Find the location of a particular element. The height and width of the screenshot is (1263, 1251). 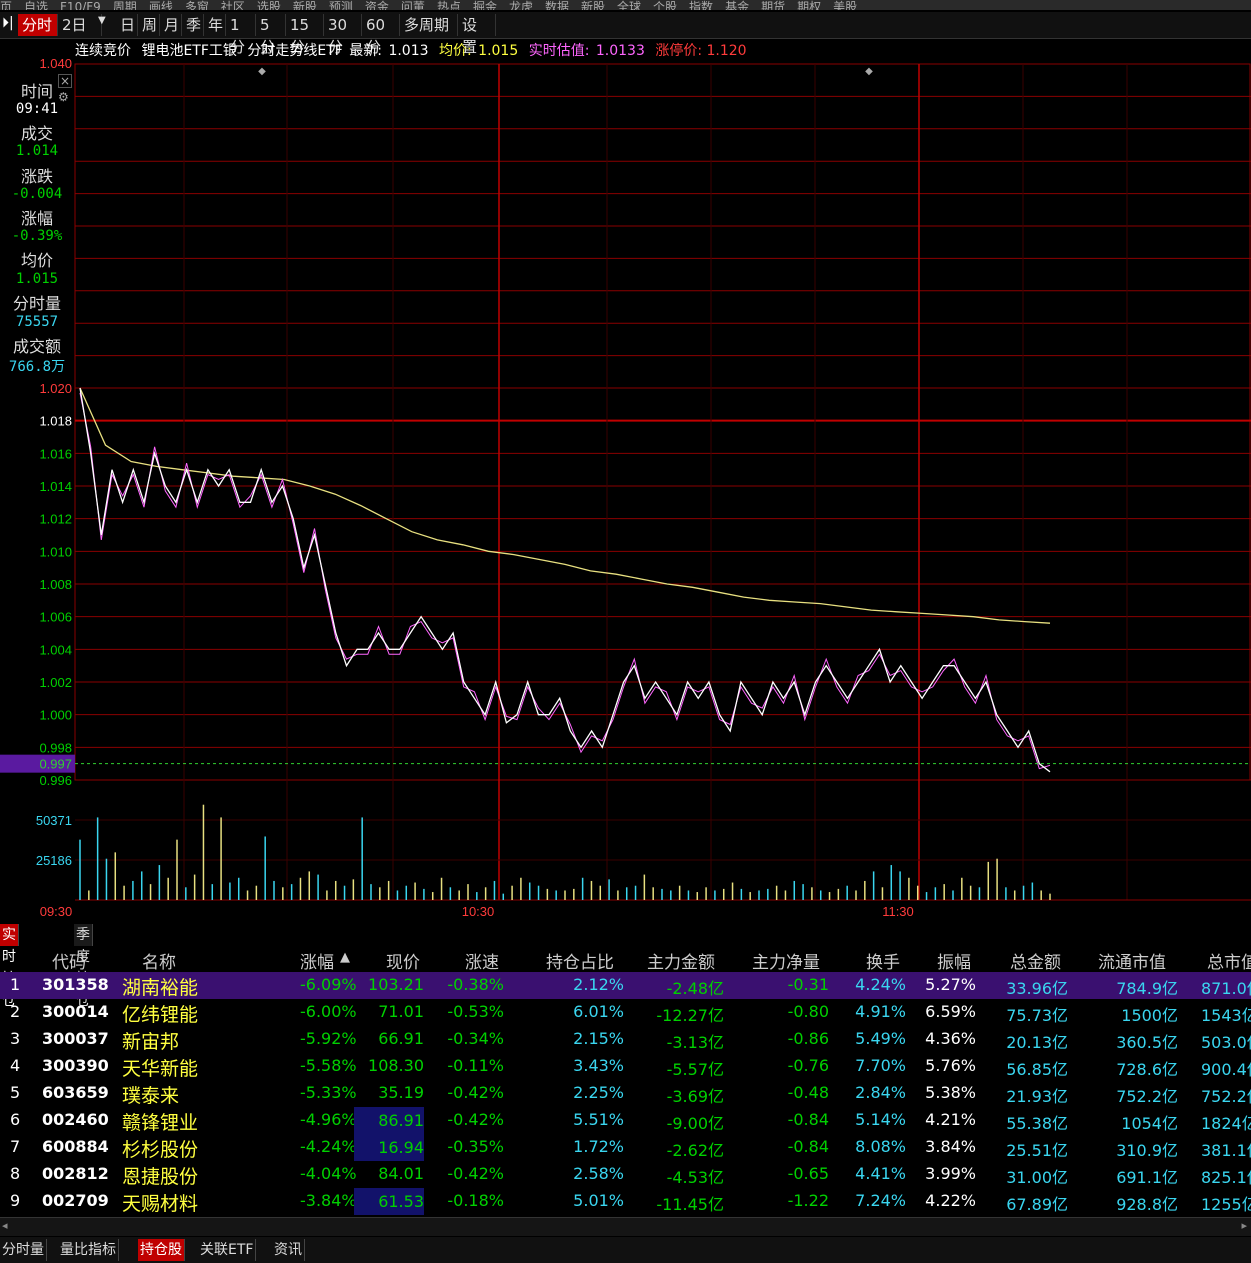

top-menu-item: 问董 is located at coordinates (413, 5).